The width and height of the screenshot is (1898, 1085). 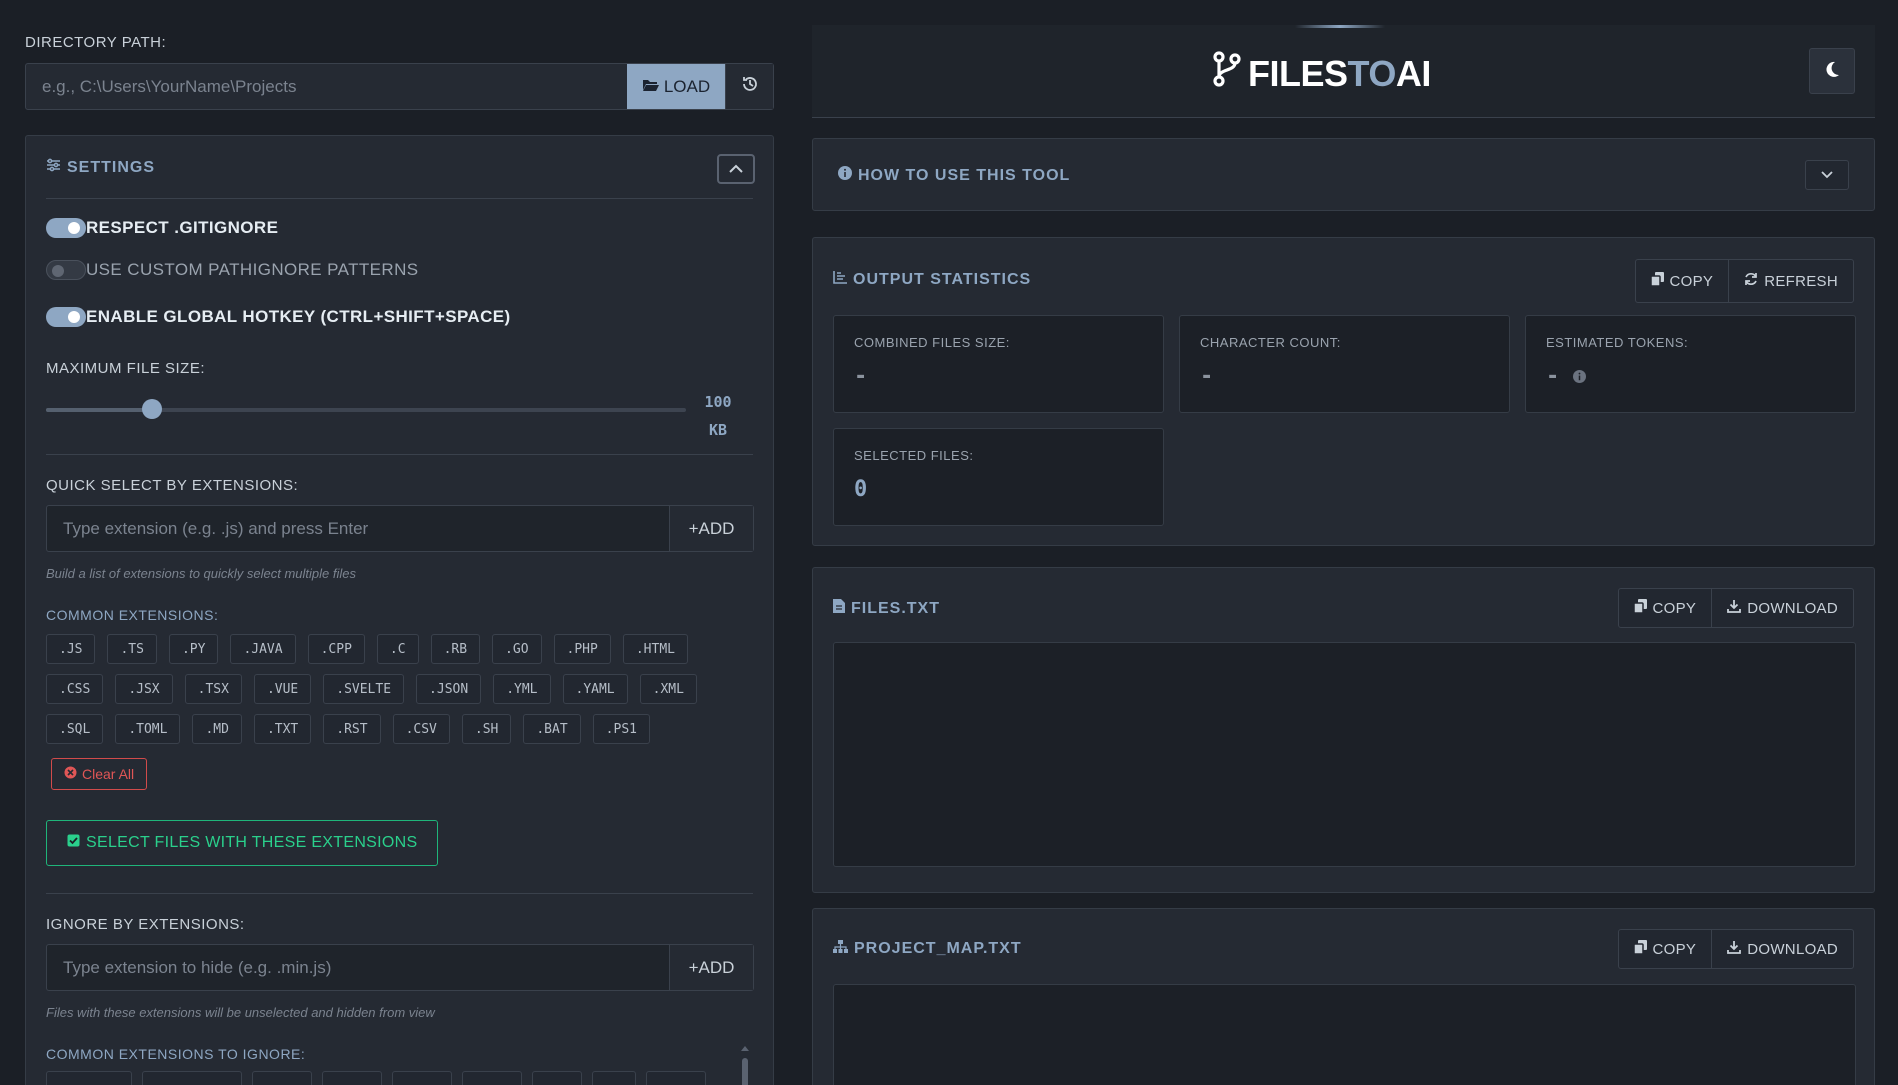 I want to click on extension-chip: .CSS, so click(x=75, y=689).